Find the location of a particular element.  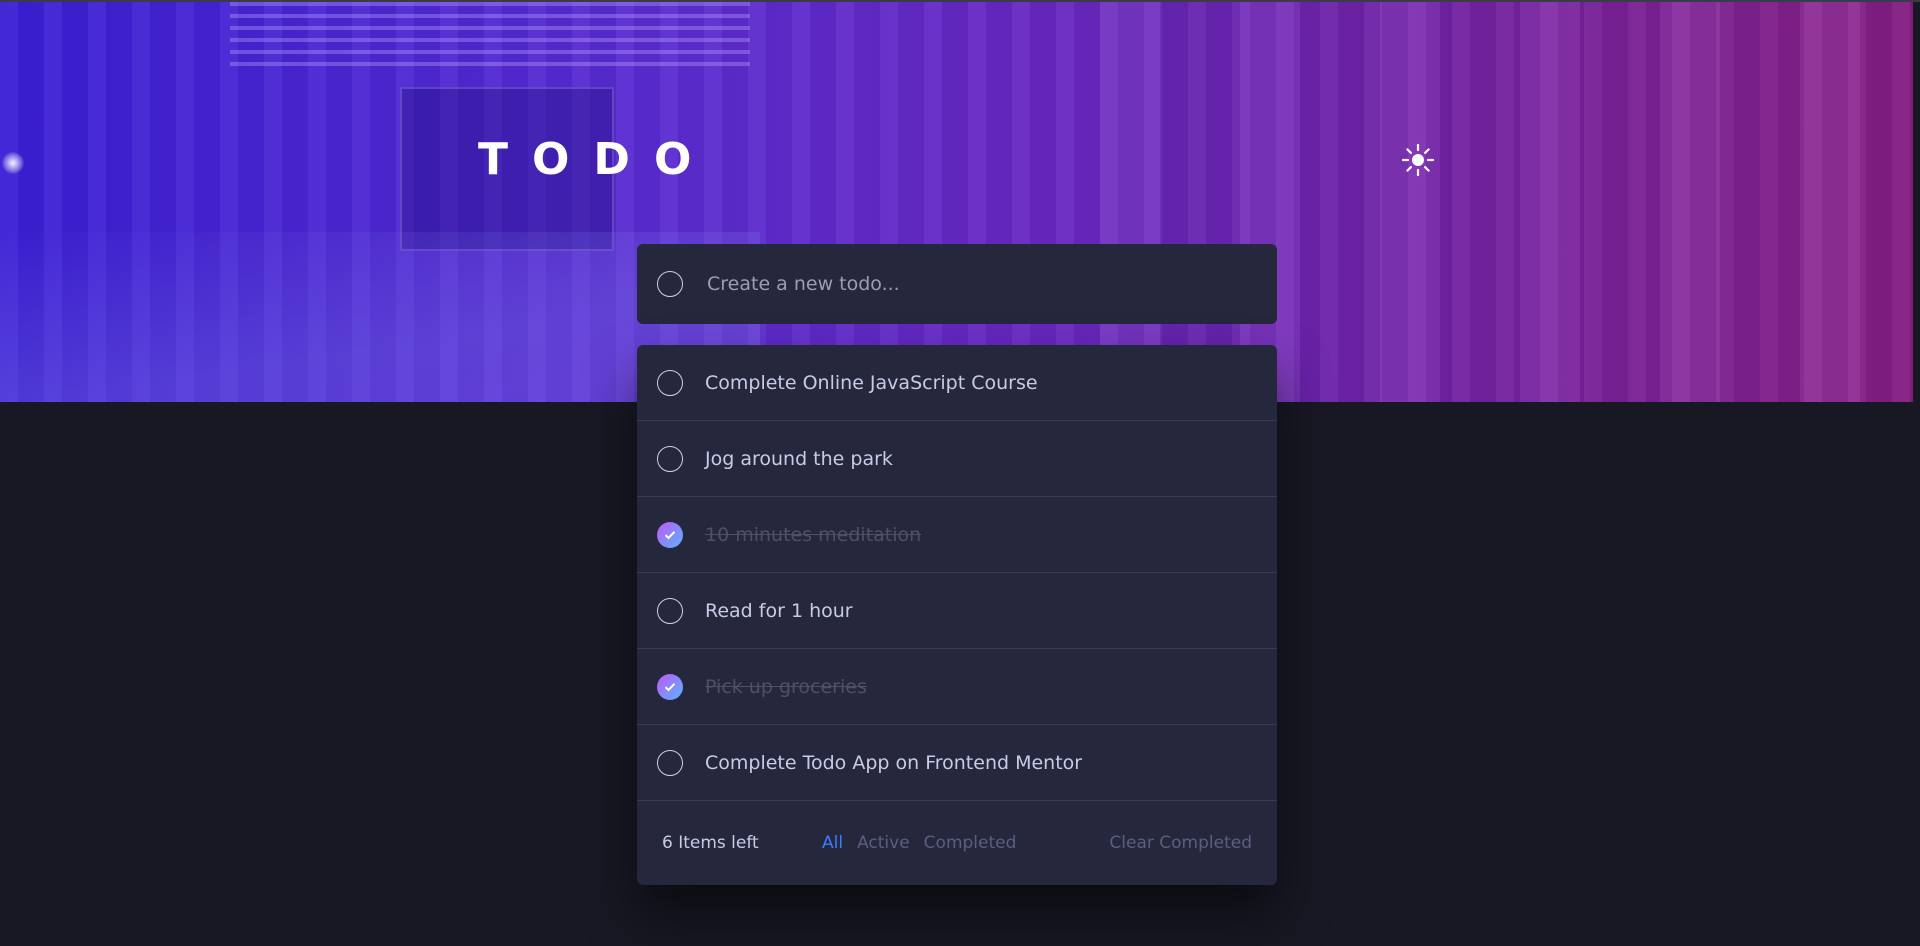

filter-active: Active is located at coordinates (883, 843).